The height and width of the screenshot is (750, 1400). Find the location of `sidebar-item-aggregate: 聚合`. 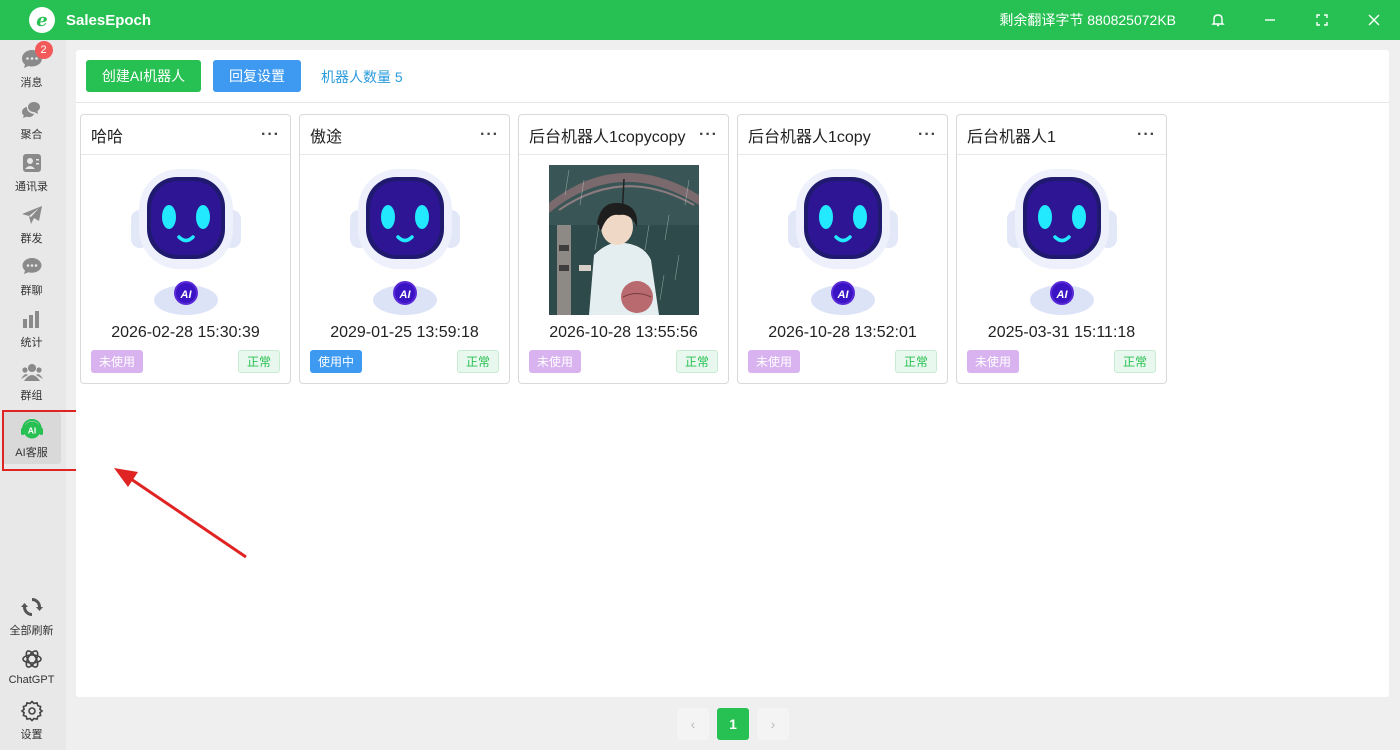

sidebar-item-aggregate: 聚合 is located at coordinates (31, 120).